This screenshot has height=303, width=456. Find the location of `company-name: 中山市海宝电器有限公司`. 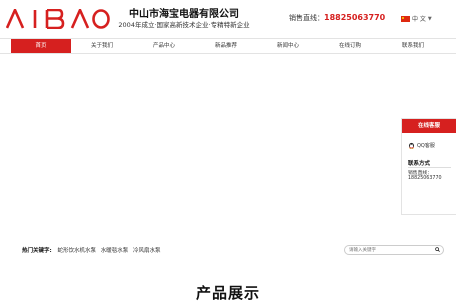

company-name: 中山市海宝电器有限公司 is located at coordinates (184, 14).